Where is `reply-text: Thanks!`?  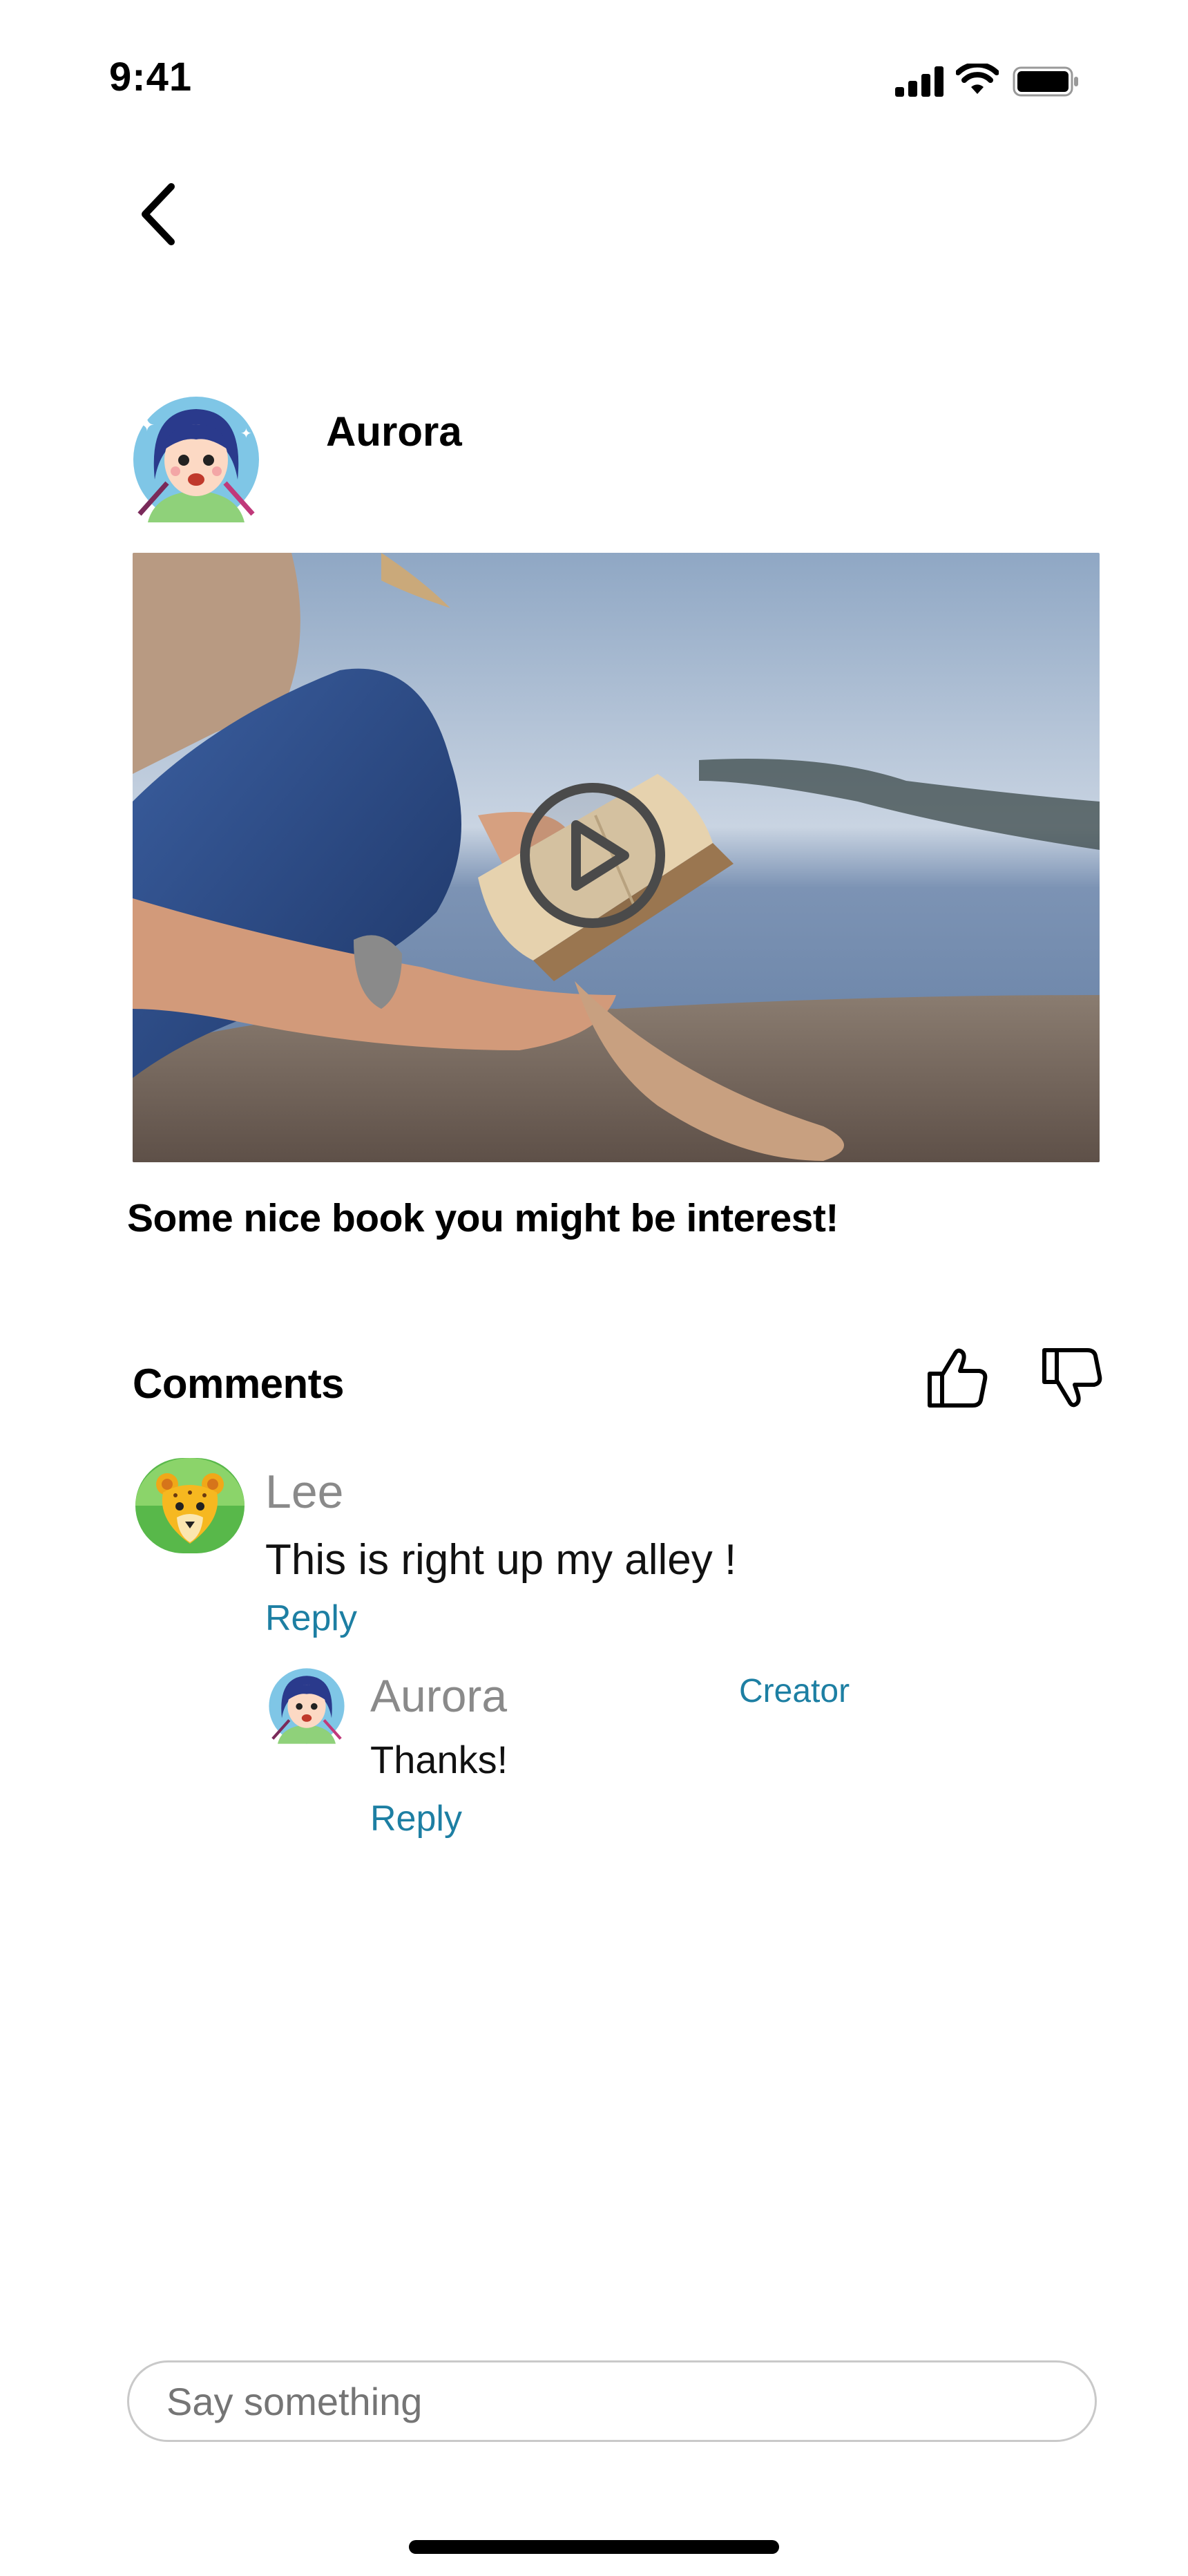
reply-text: Thanks! is located at coordinates (439, 1759).